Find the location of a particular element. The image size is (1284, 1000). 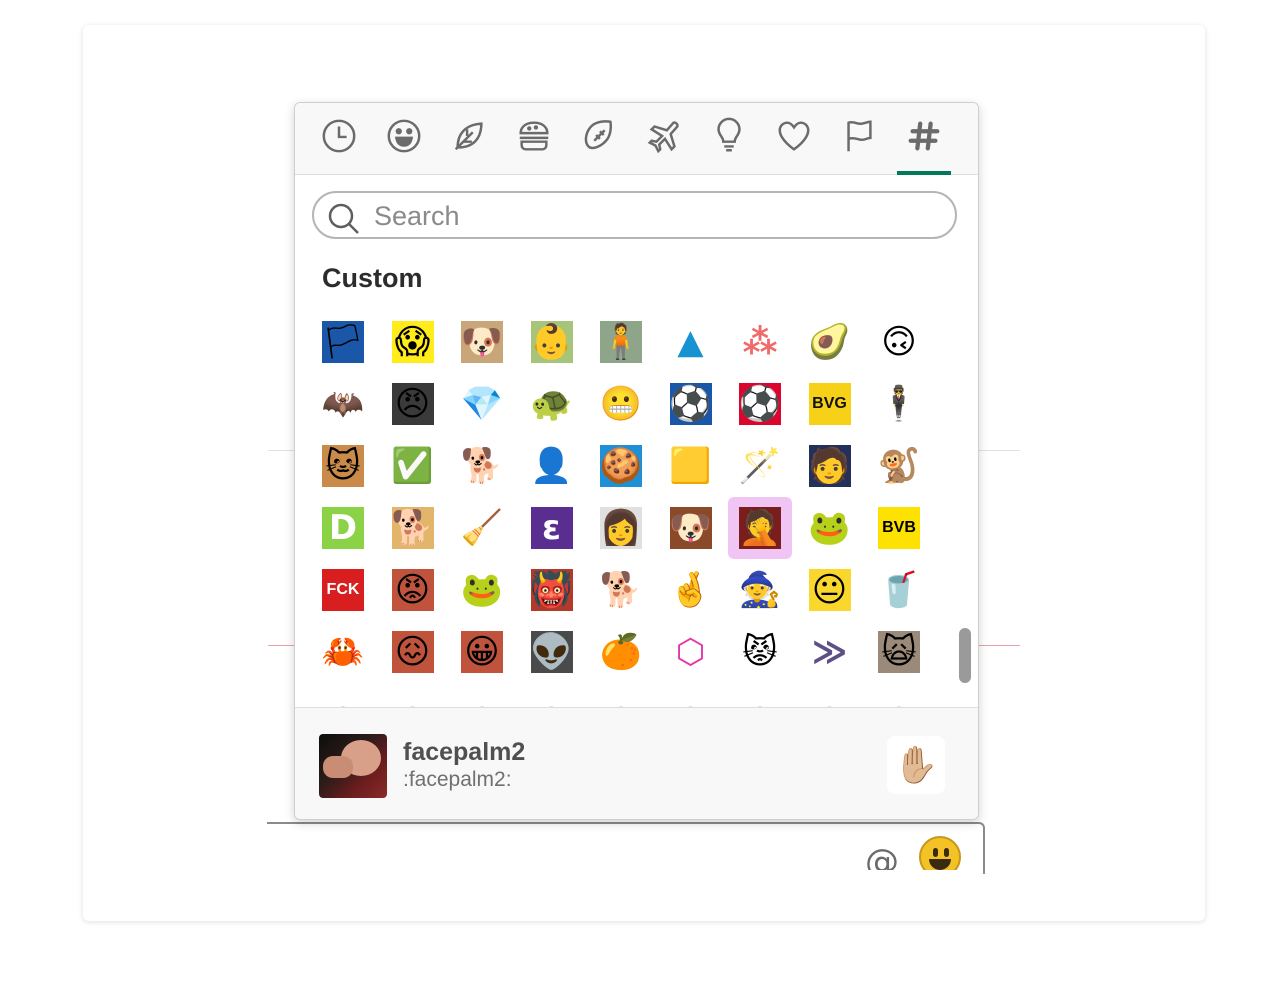

man-photo-icon: 🧍 is located at coordinates (621, 342).